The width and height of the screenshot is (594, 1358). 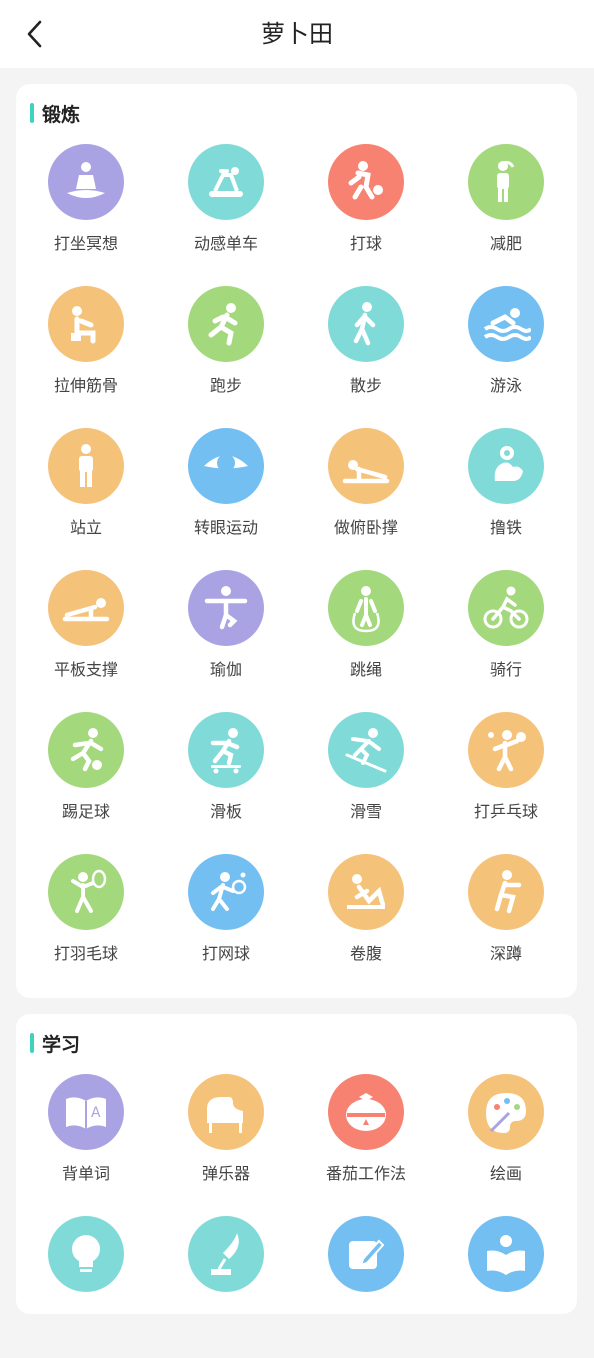 I want to click on activity-item: 骑行, so click(x=506, y=641).